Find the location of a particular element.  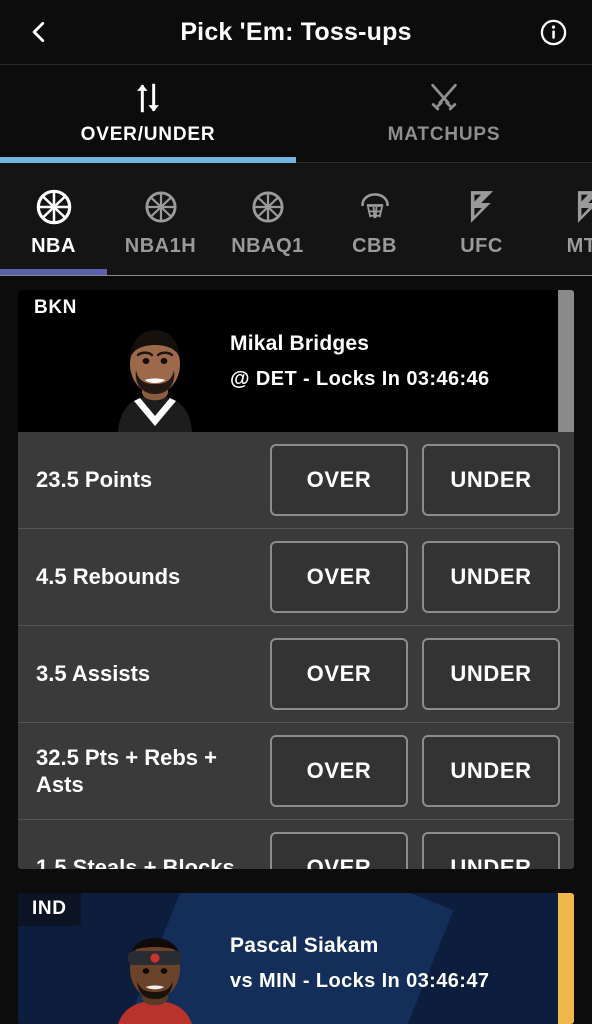

info-circle-icon is located at coordinates (553, 32).